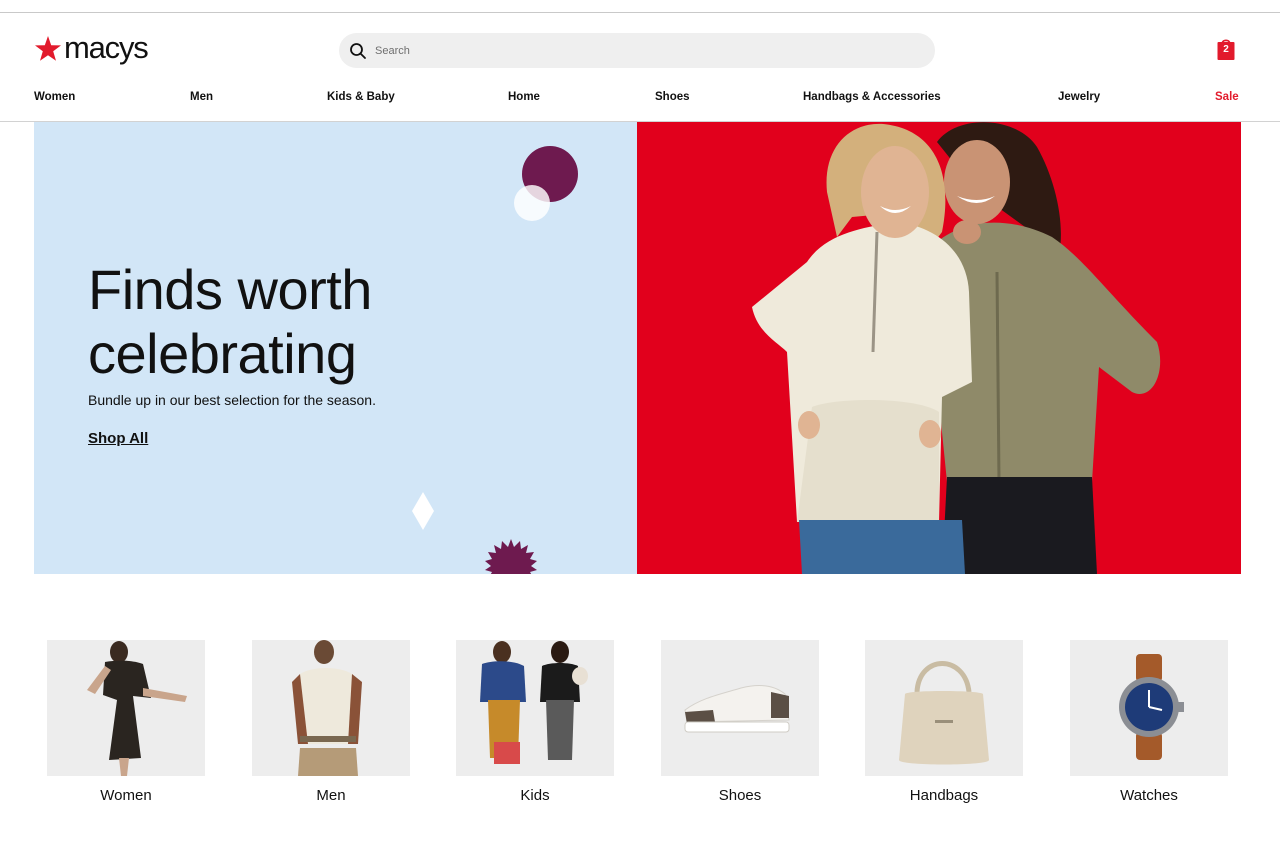 Image resolution: width=1280 pixels, height=853 pixels. I want to click on star-icon, so click(48, 48).